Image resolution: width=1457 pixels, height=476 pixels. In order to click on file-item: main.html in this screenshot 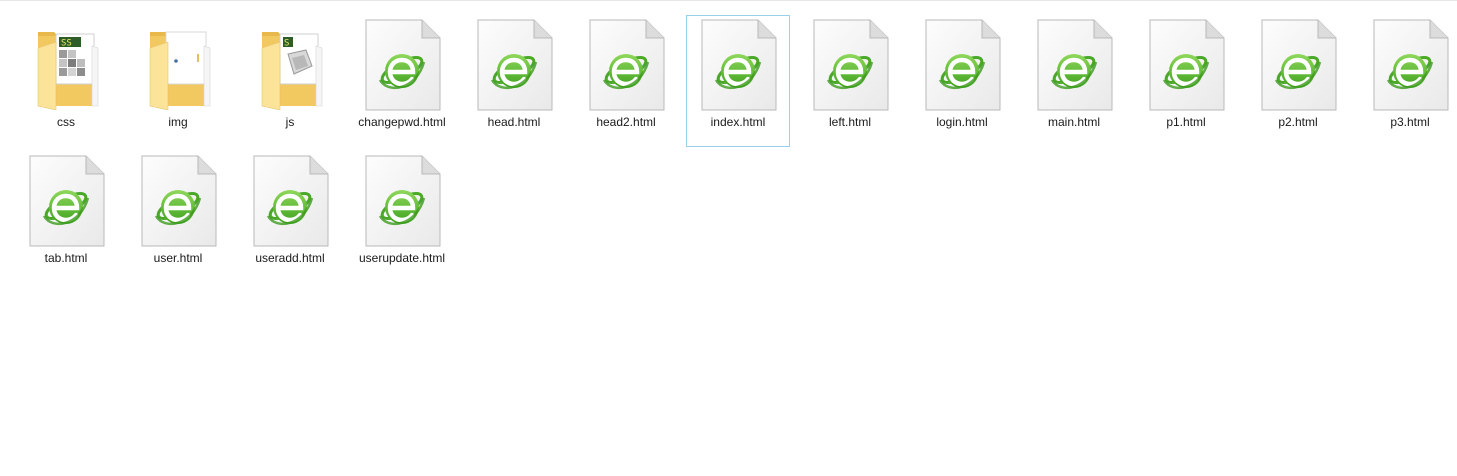, I will do `click(1074, 81)`.